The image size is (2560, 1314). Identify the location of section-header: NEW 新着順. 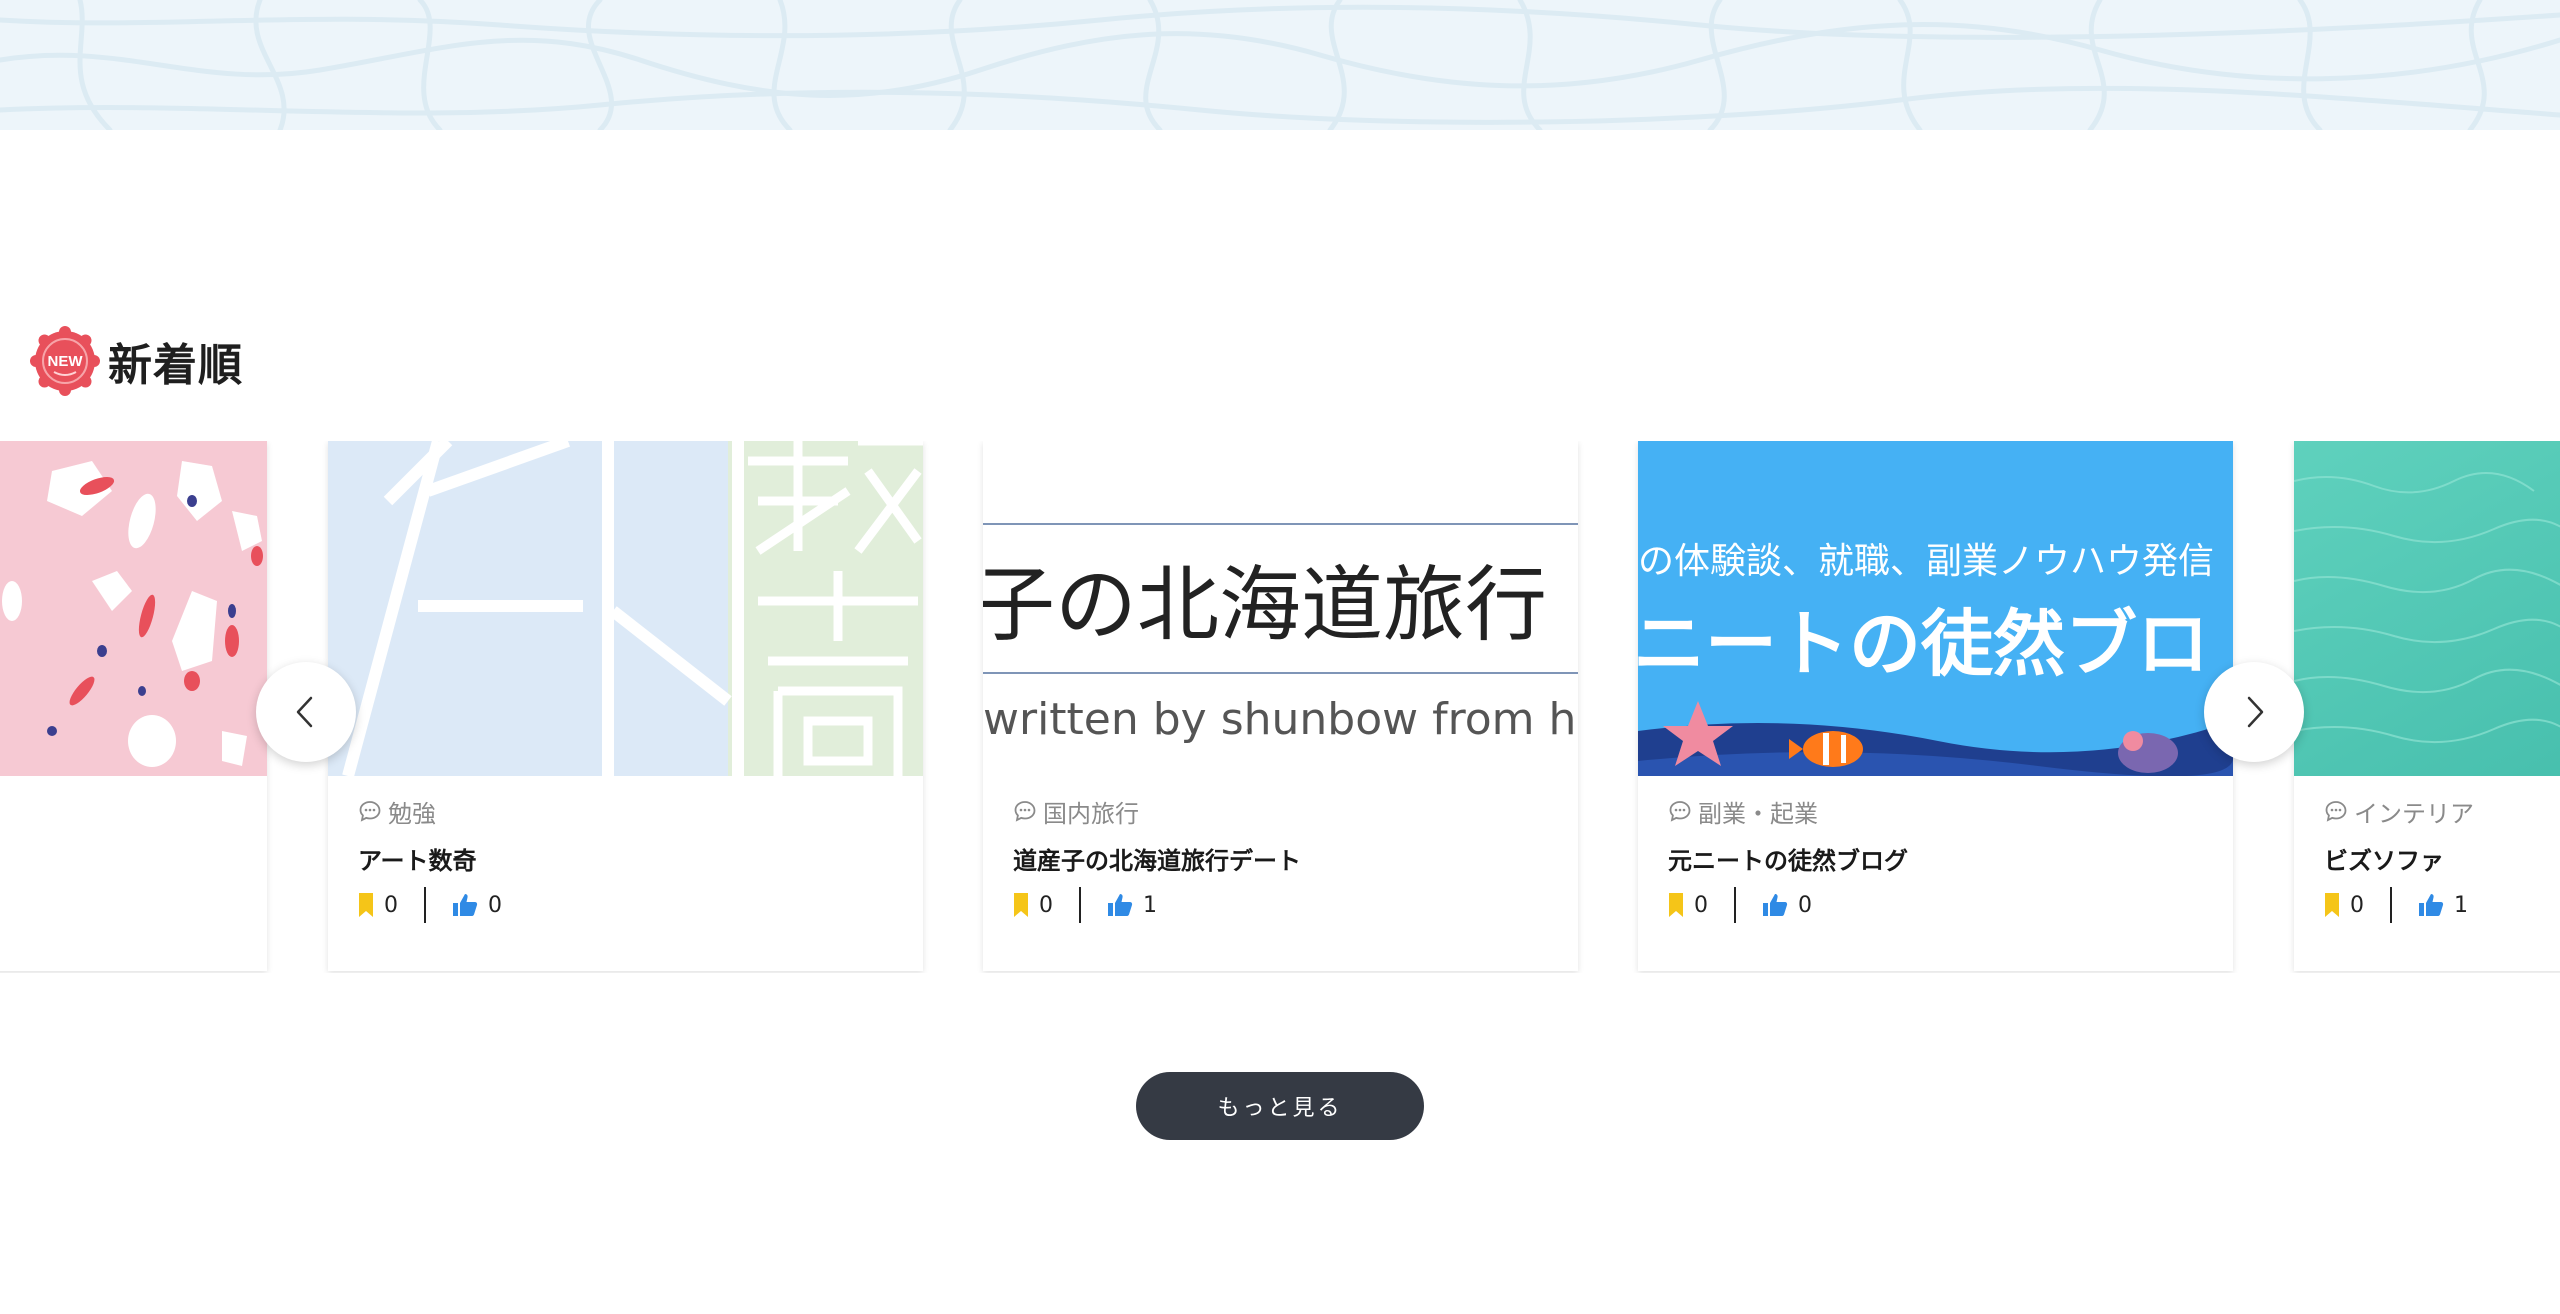
(136, 361).